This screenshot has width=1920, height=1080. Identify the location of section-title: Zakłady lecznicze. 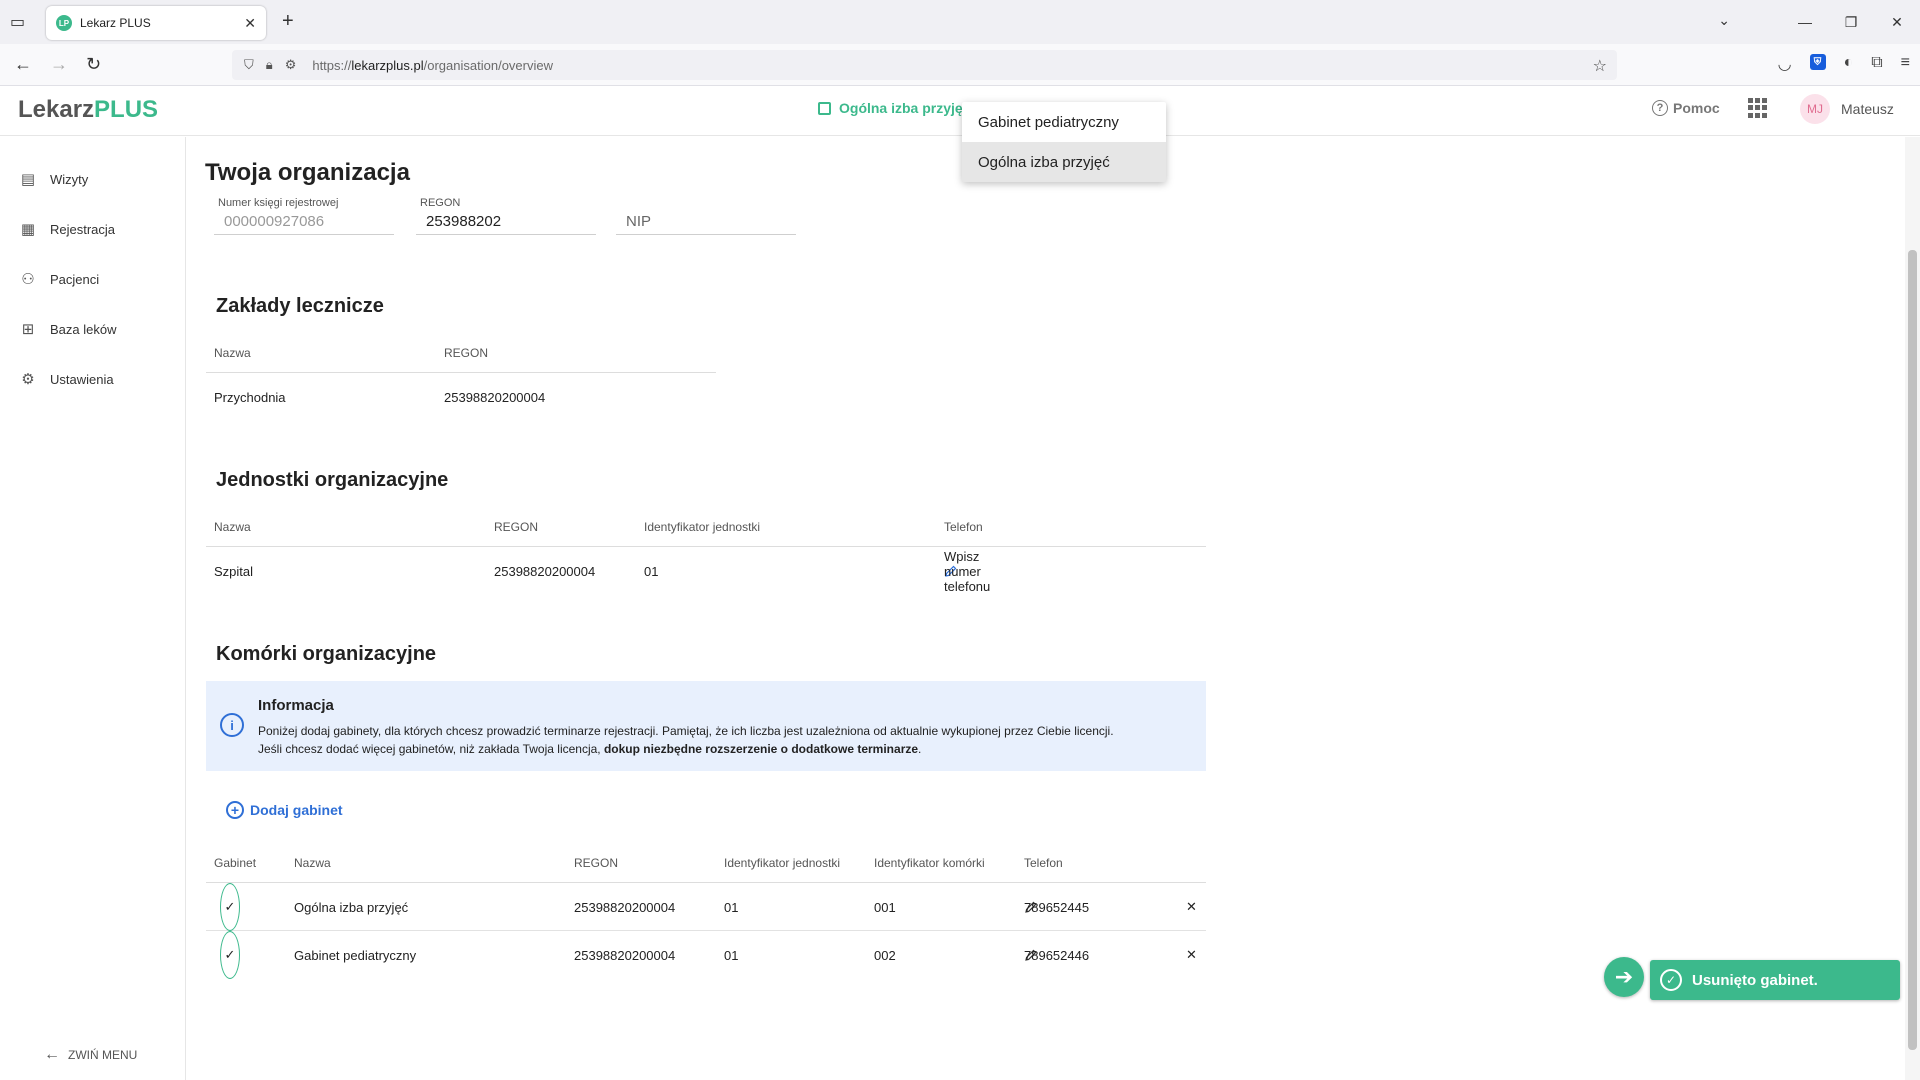
(300, 306).